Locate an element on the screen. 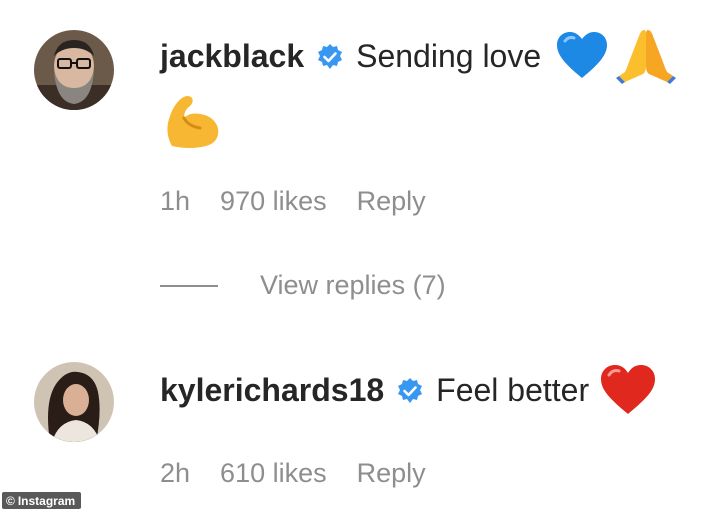 The width and height of the screenshot is (728, 511). username: kylerichards18 is located at coordinates (272, 390).